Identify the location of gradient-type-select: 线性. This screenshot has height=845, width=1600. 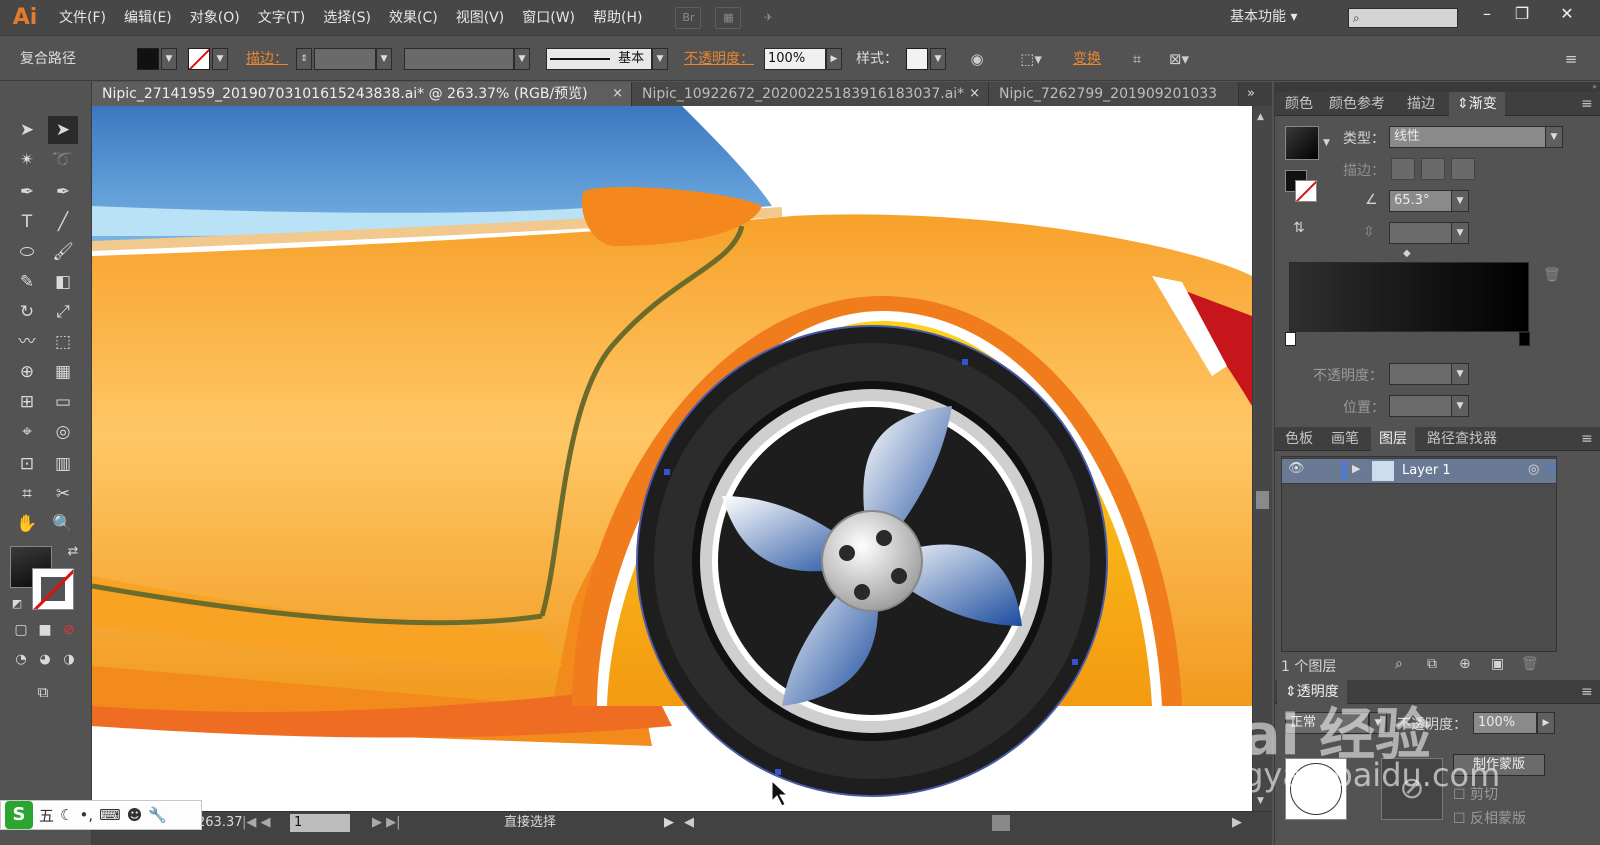
(1468, 137).